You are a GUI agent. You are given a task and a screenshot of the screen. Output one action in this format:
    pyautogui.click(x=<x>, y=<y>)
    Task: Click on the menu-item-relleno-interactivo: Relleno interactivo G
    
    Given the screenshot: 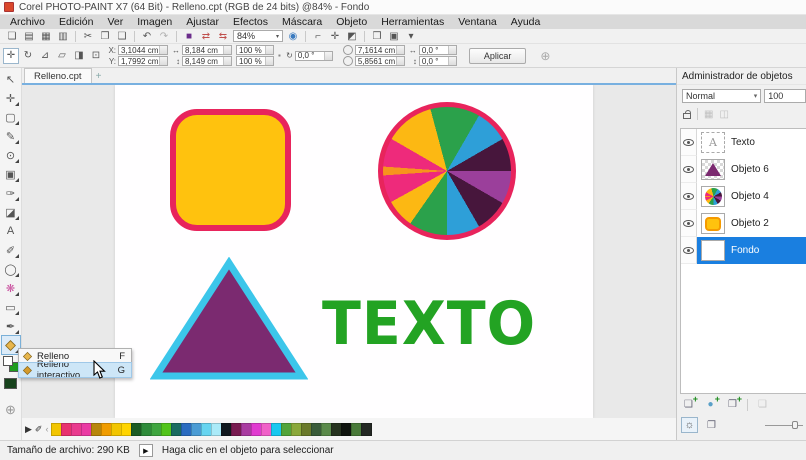 What is the action you would take?
    pyautogui.click(x=75, y=370)
    